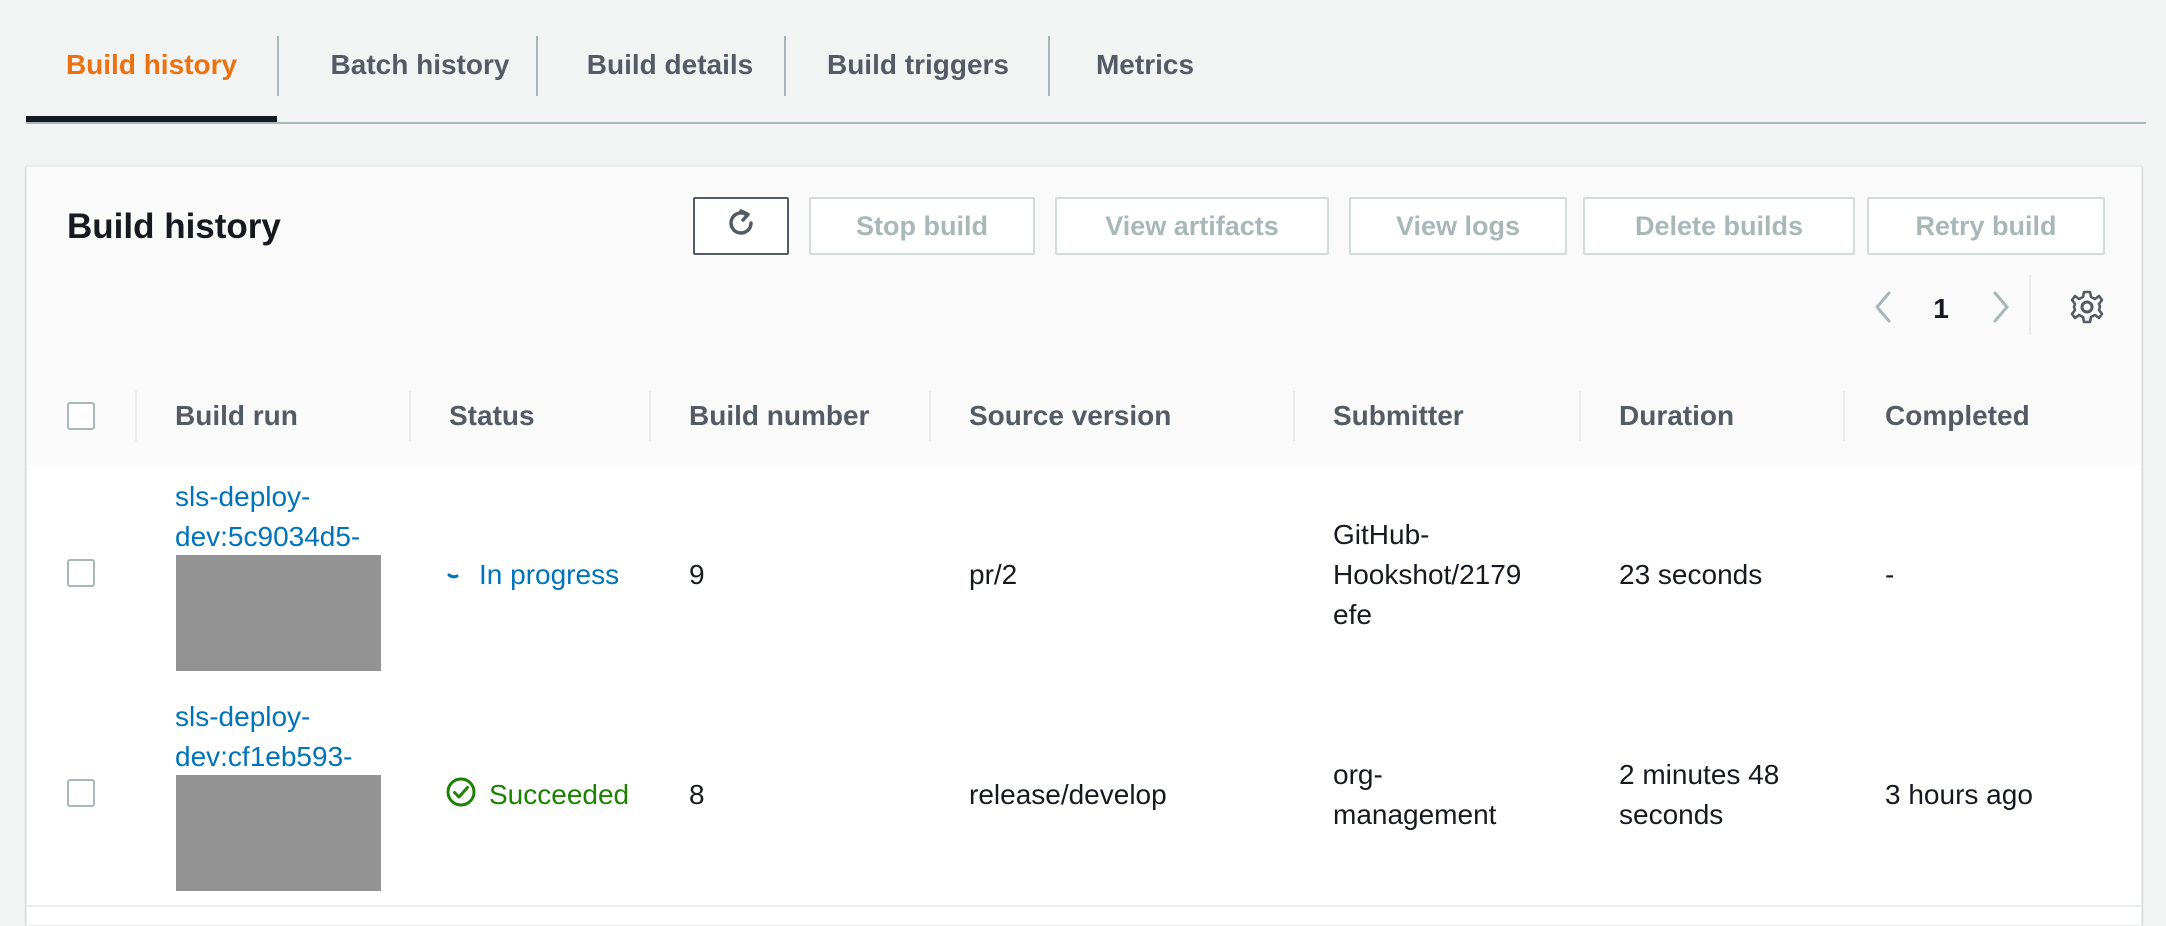 The height and width of the screenshot is (926, 2166). I want to click on column-header-build-run: Build run, so click(236, 416).